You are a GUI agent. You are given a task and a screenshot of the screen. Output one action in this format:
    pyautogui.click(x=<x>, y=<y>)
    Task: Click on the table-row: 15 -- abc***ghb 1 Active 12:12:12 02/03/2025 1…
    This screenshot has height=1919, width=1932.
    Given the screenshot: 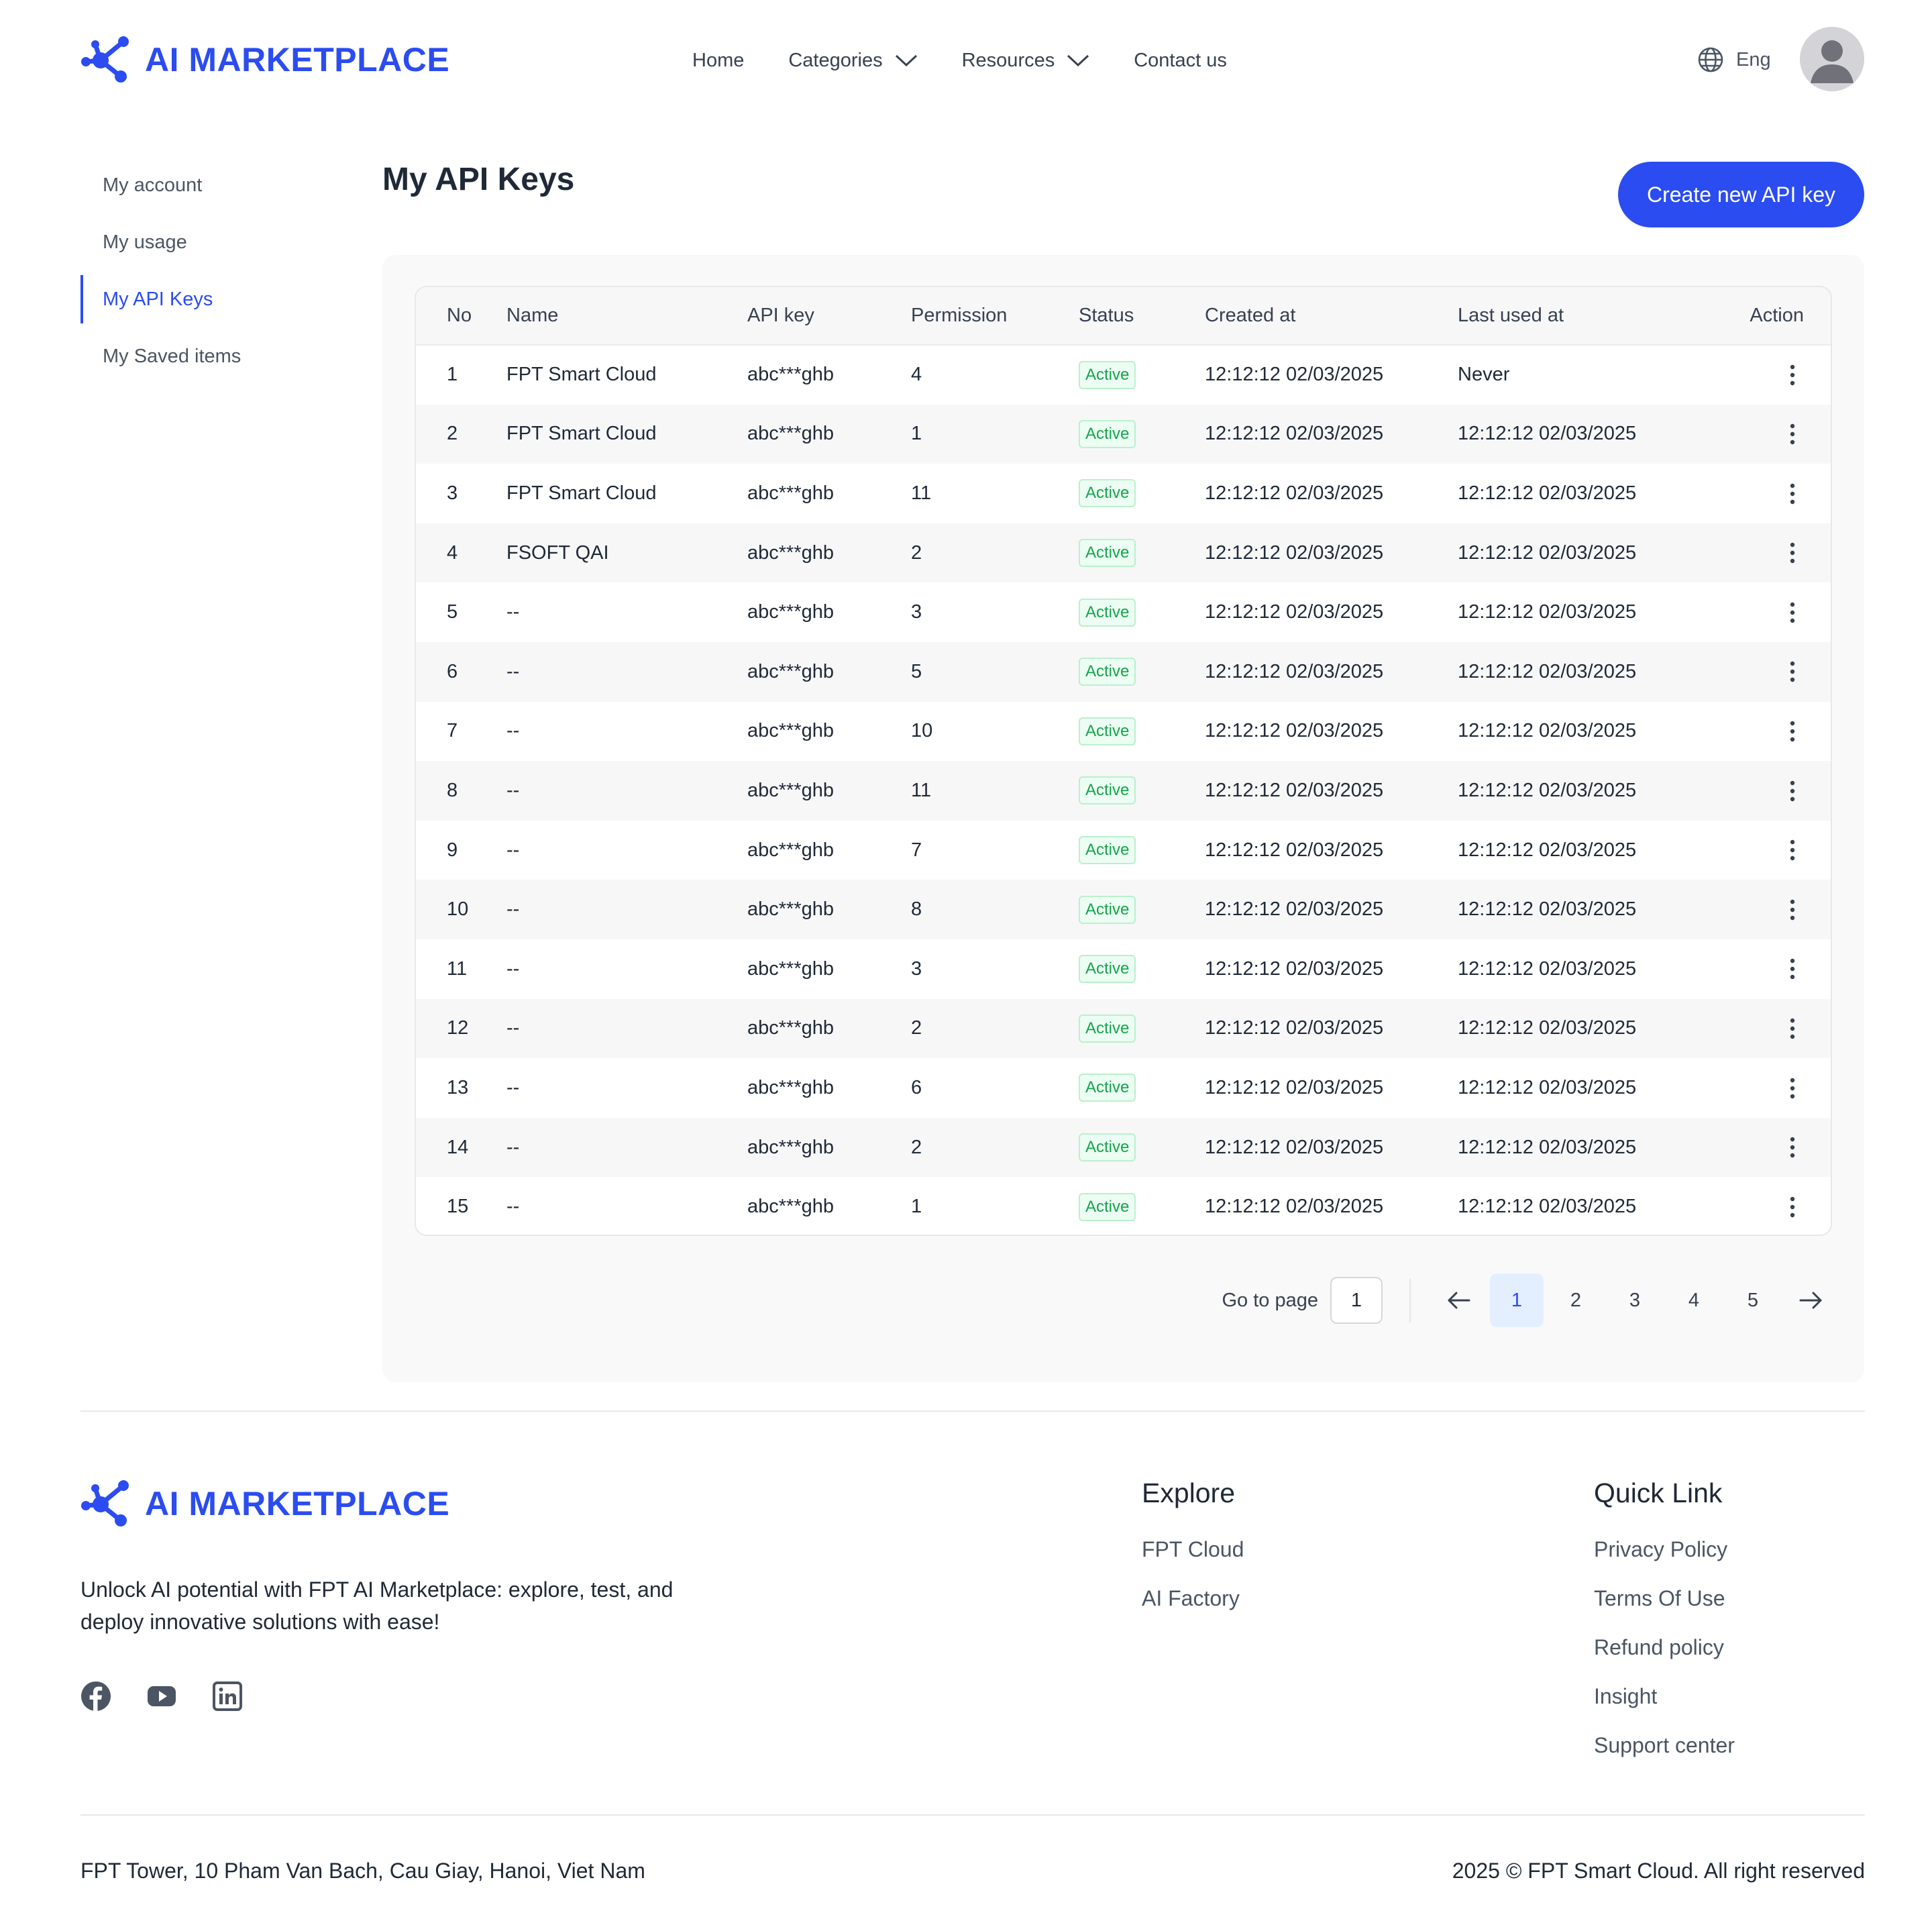 What is the action you would take?
    pyautogui.click(x=1123, y=1206)
    